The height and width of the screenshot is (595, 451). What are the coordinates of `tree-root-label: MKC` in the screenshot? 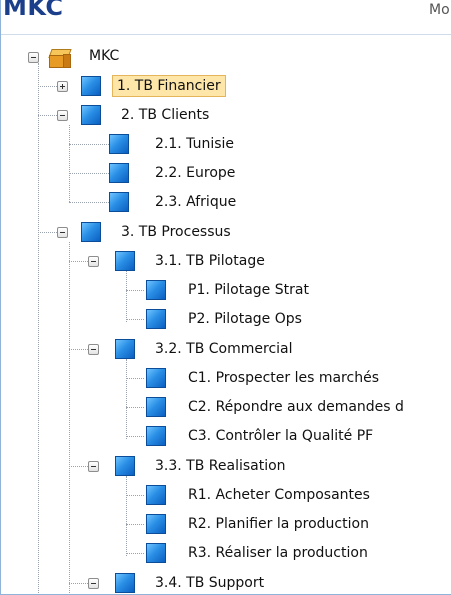 It's located at (104, 56).